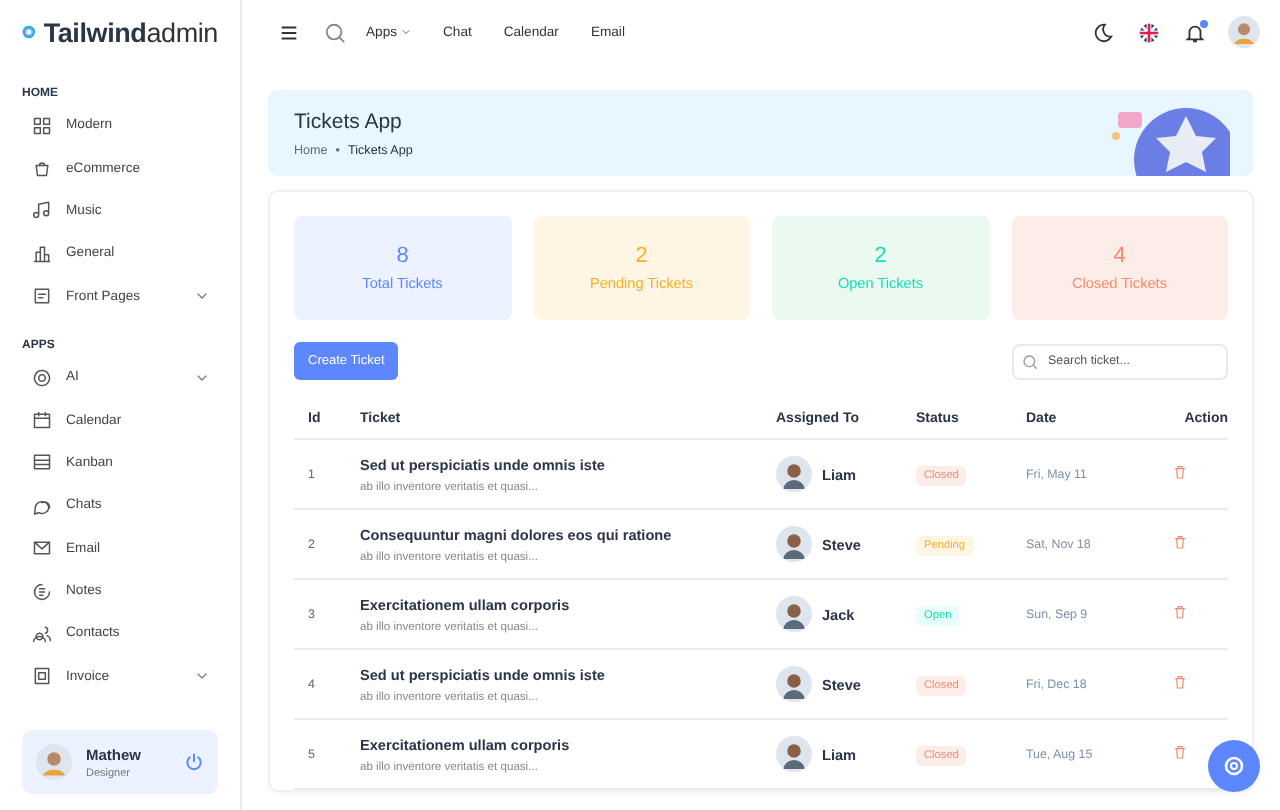  What do you see at coordinates (335, 32) in the screenshot?
I see `search-icon` at bounding box center [335, 32].